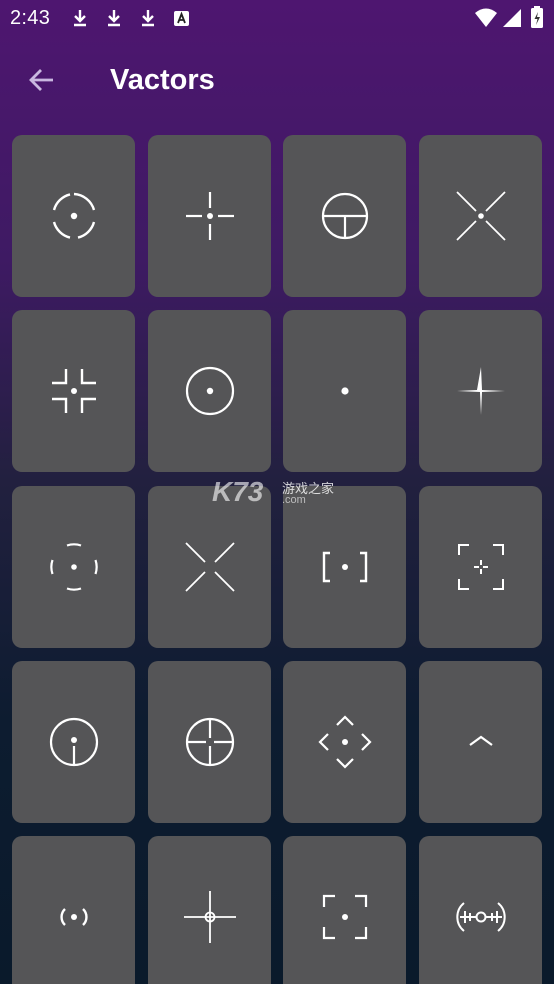 The width and height of the screenshot is (554, 984). Describe the element at coordinates (42, 80) in the screenshot. I see `arrow-left-icon` at that location.